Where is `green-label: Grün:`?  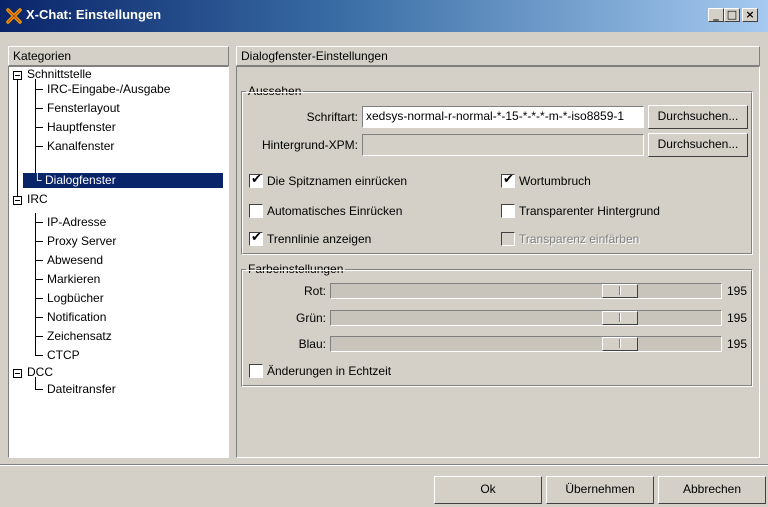
green-label: Grün: is located at coordinates (310, 318).